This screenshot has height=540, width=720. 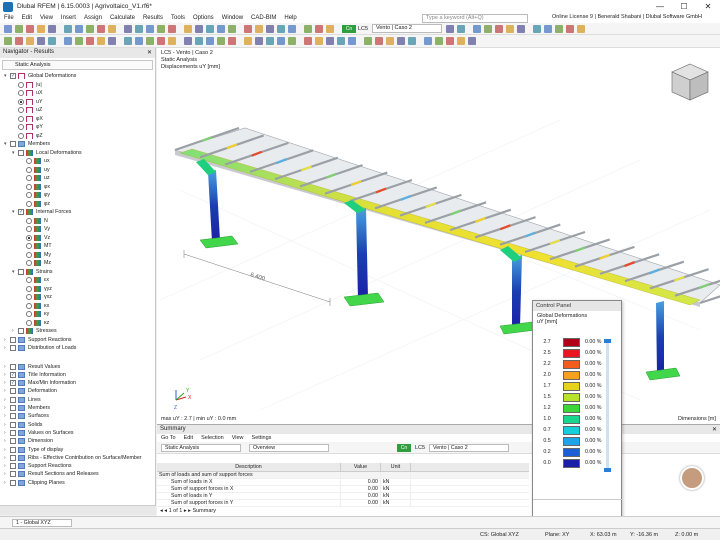 What do you see at coordinates (407, 28) in the screenshot?
I see `load-case-select: Vento | Caso 2` at bounding box center [407, 28].